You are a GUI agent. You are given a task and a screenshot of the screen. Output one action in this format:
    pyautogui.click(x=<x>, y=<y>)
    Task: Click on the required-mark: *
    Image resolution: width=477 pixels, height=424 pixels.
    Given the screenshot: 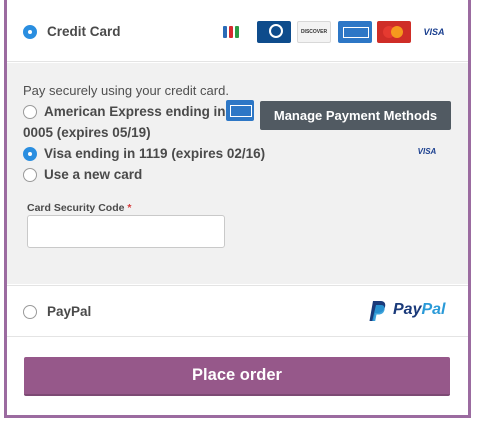 What is the action you would take?
    pyautogui.click(x=129, y=208)
    